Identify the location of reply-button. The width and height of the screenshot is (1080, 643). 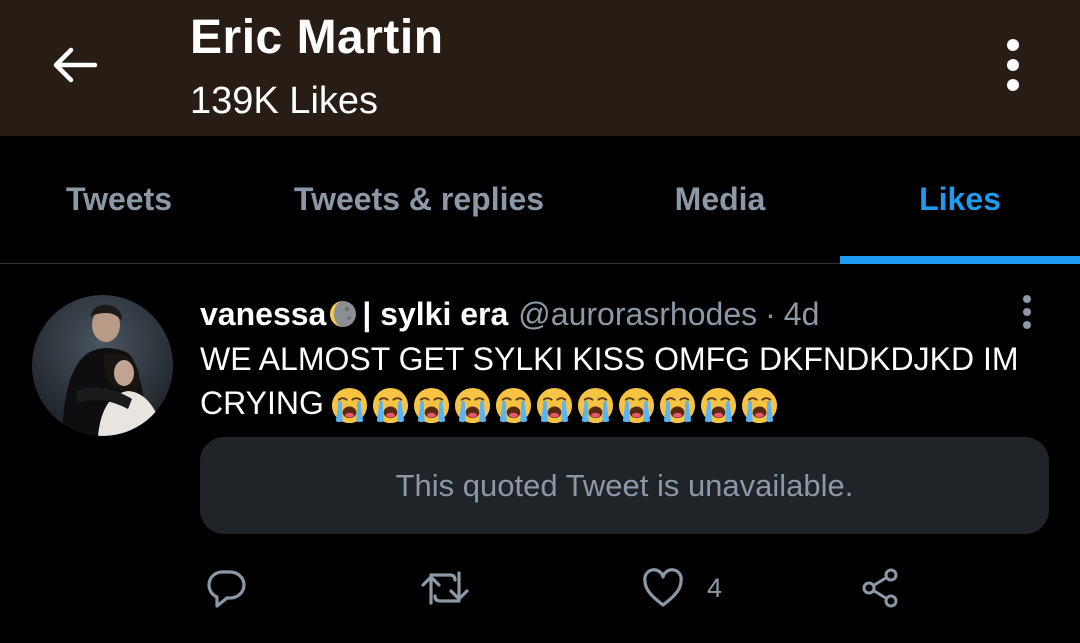
(226, 588).